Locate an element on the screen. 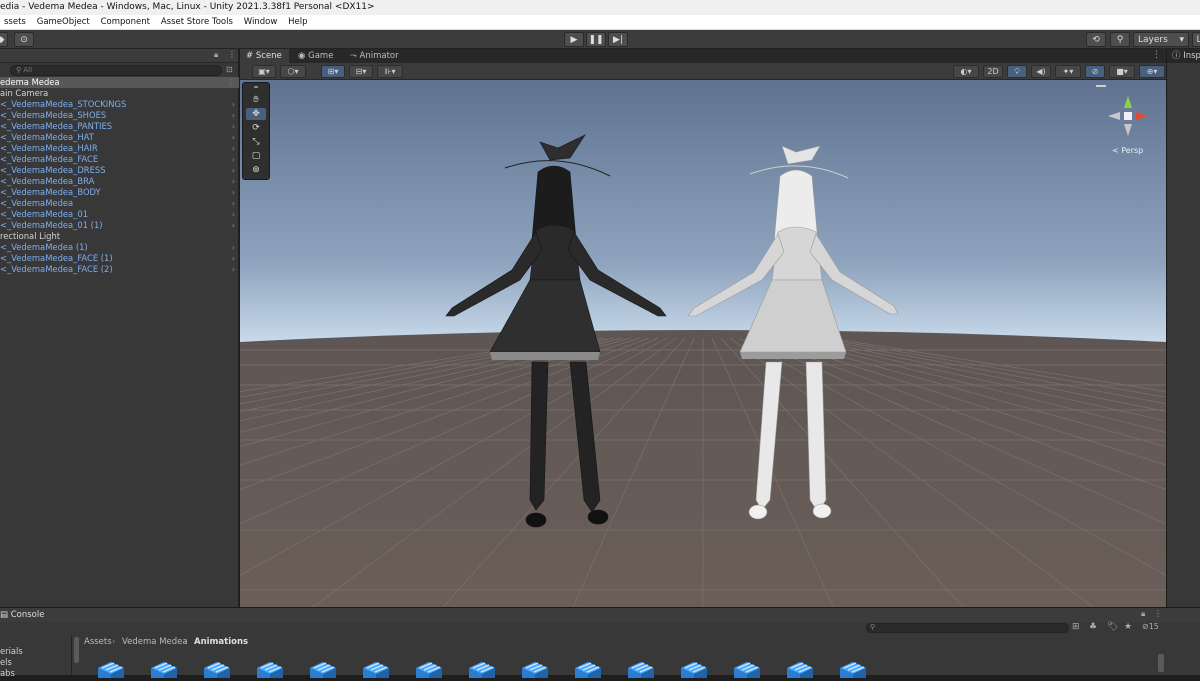 The image size is (1200, 681). project-search-input: ⚲ is located at coordinates (967, 628).